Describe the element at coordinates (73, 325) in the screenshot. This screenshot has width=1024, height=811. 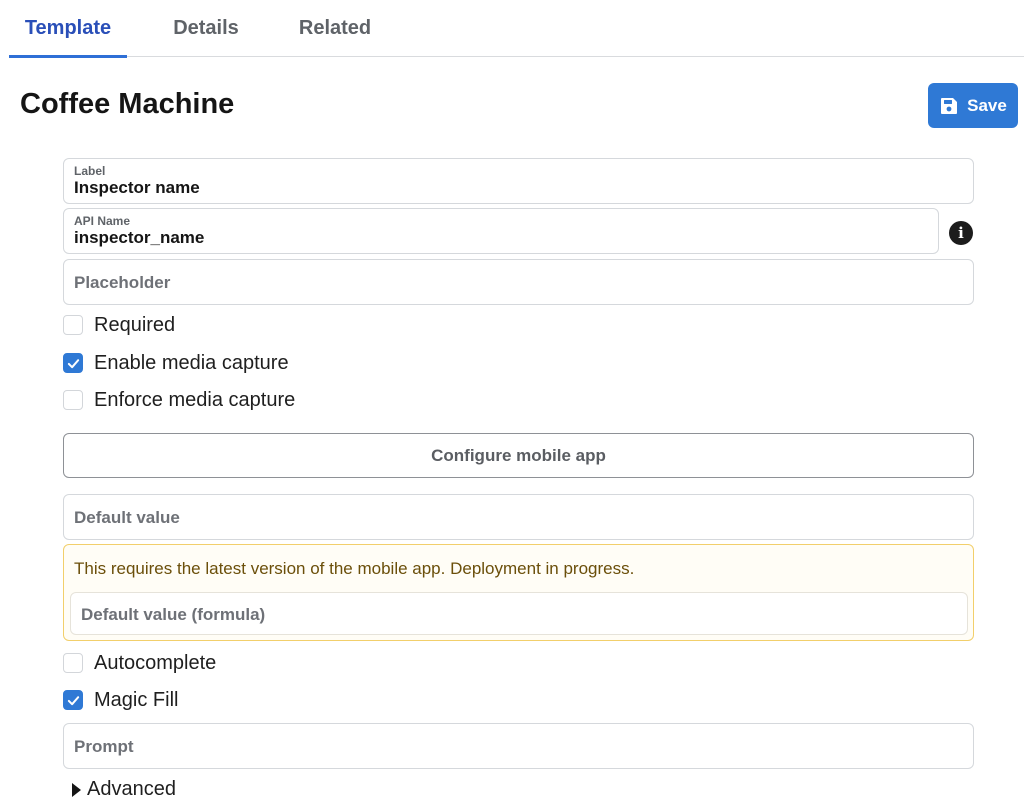
I see `required-checkbox` at that location.